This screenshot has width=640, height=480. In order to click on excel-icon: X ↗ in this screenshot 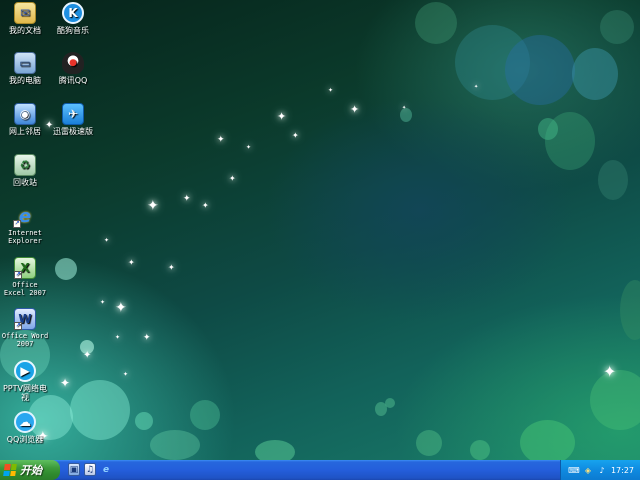, I will do `click(25, 268)`.